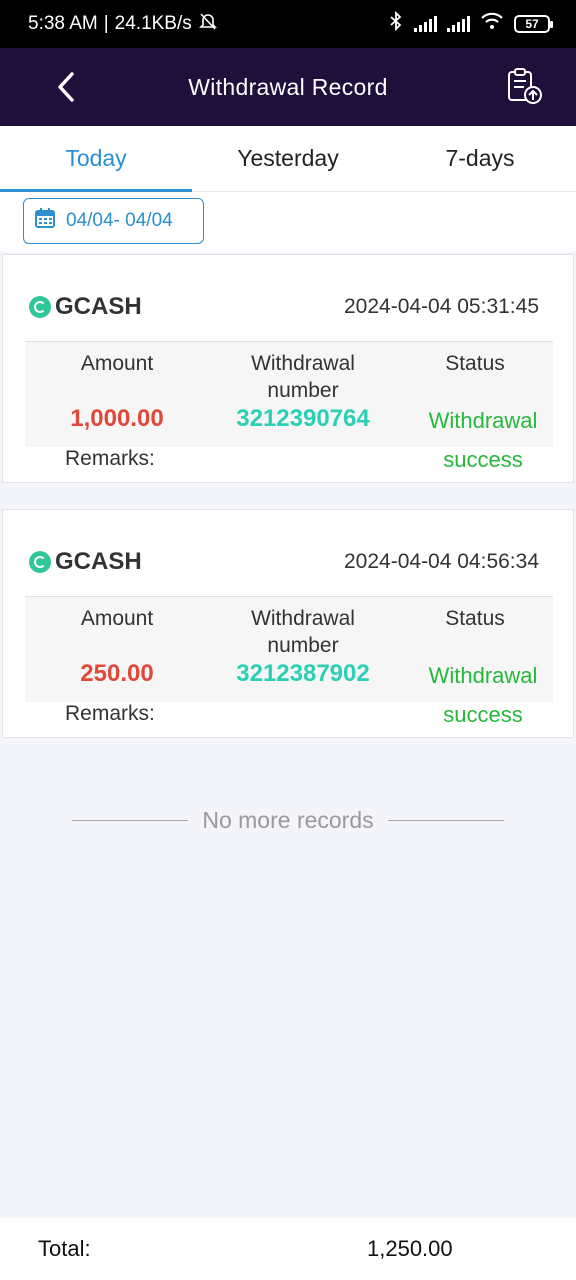 This screenshot has height=1280, width=576. What do you see at coordinates (525, 86) in the screenshot?
I see `clipboard-upload-icon` at bounding box center [525, 86].